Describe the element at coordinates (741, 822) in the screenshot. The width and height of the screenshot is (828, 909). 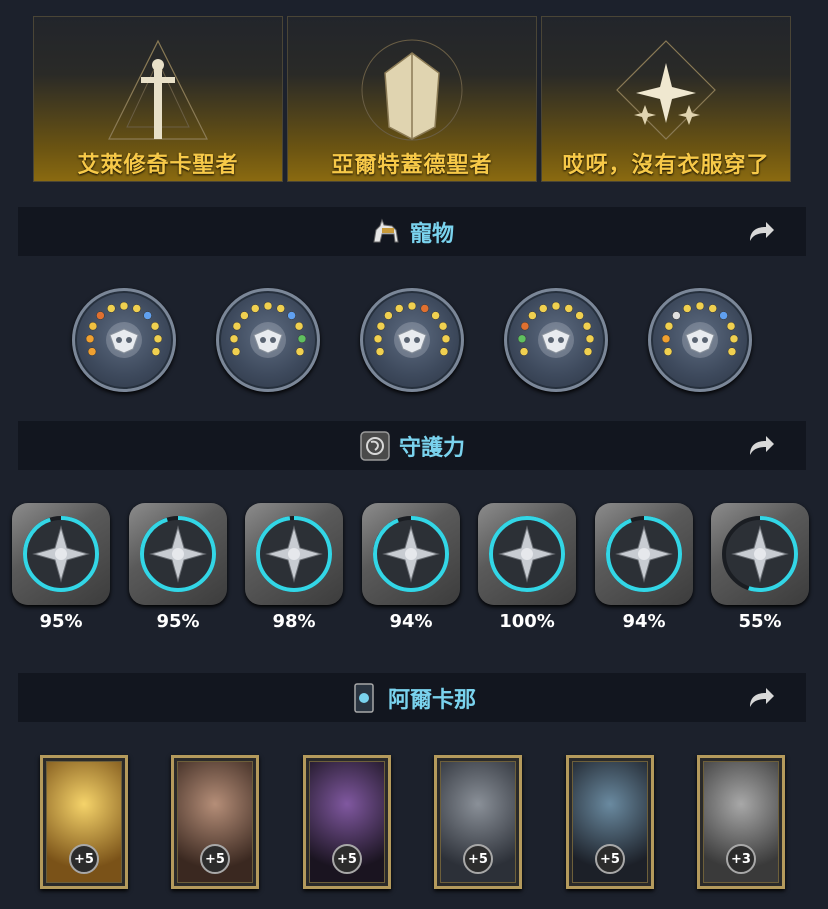
I see `arcana-card: +3` at that location.